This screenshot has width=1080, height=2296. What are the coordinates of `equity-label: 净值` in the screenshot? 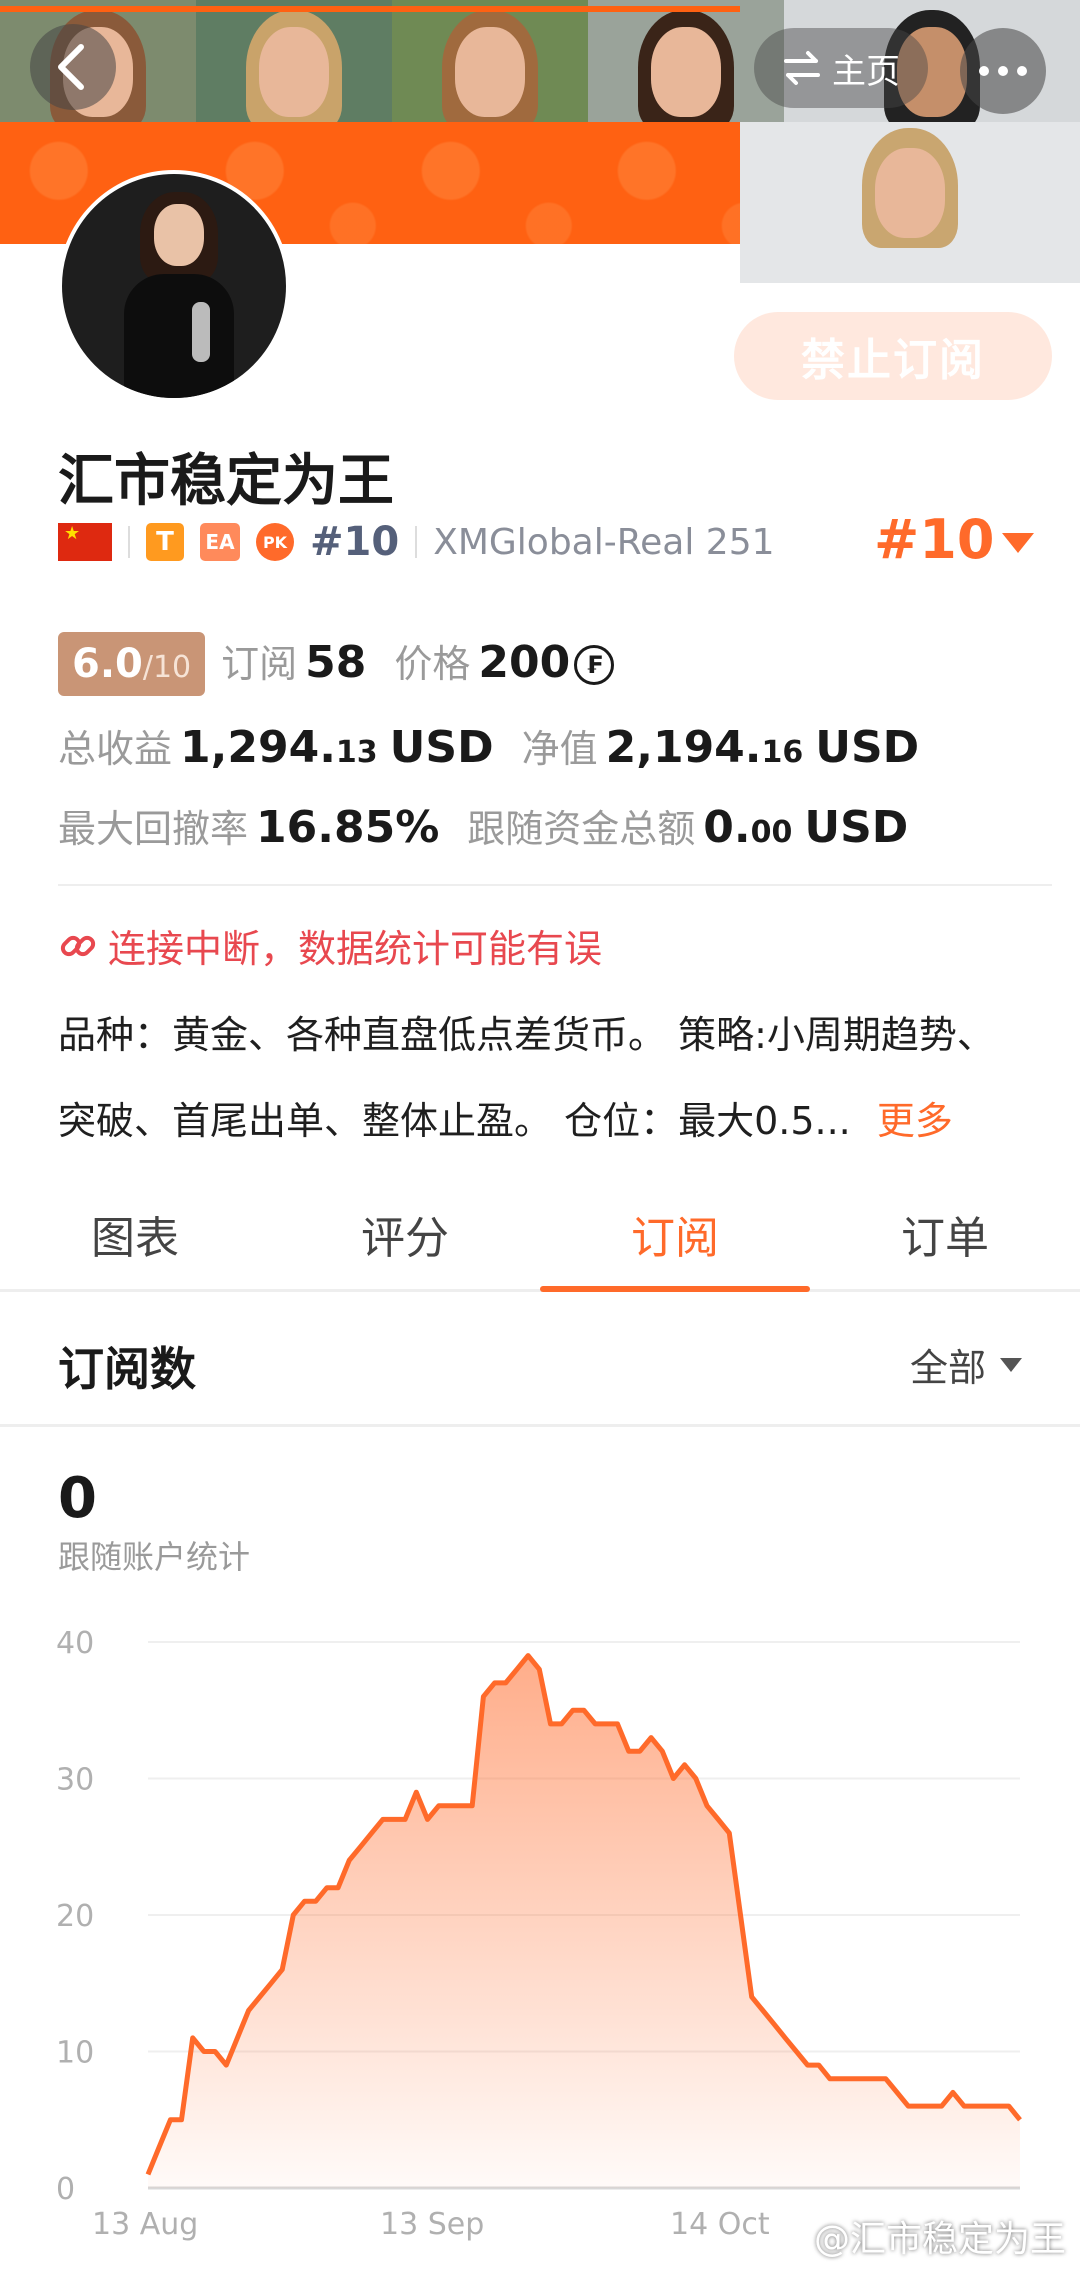 It's located at (559, 749).